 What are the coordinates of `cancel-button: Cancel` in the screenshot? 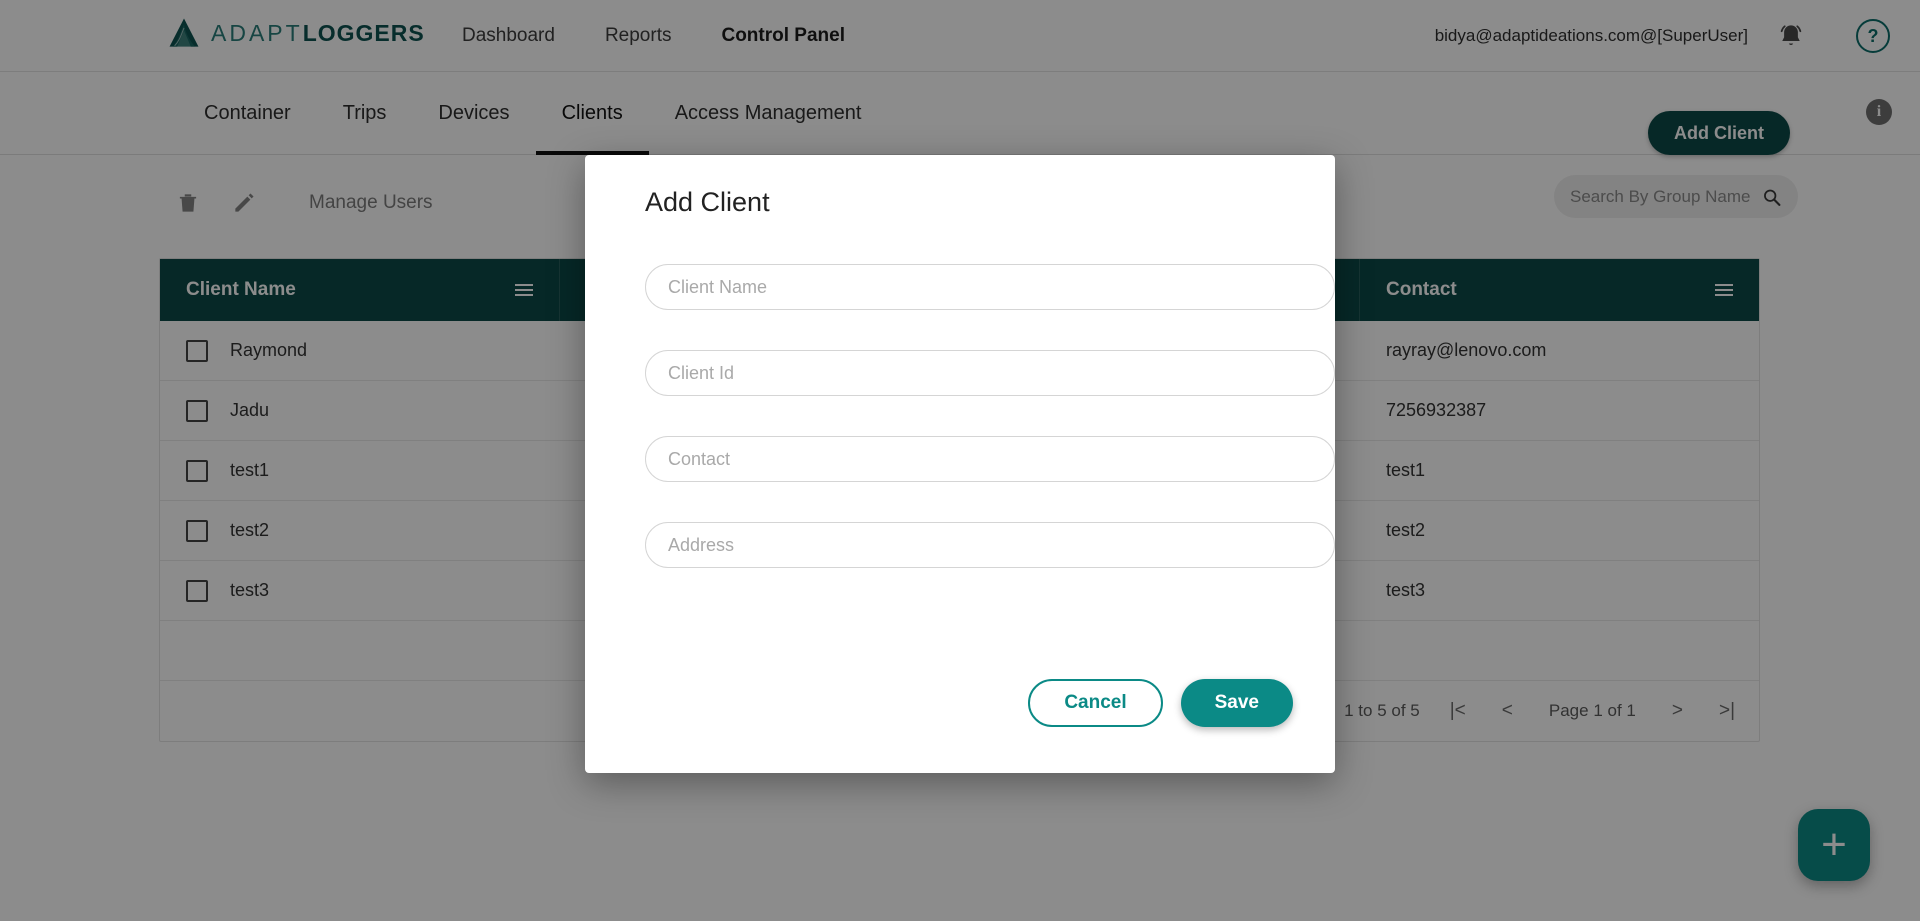 It's located at (1095, 703).